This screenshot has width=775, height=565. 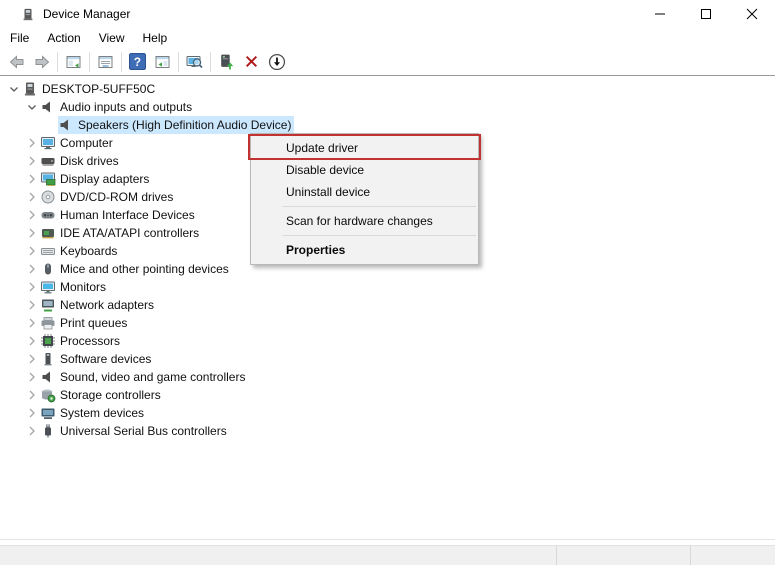 I want to click on tree-item-content: Human Interface Devices, so click(x=119, y=215).